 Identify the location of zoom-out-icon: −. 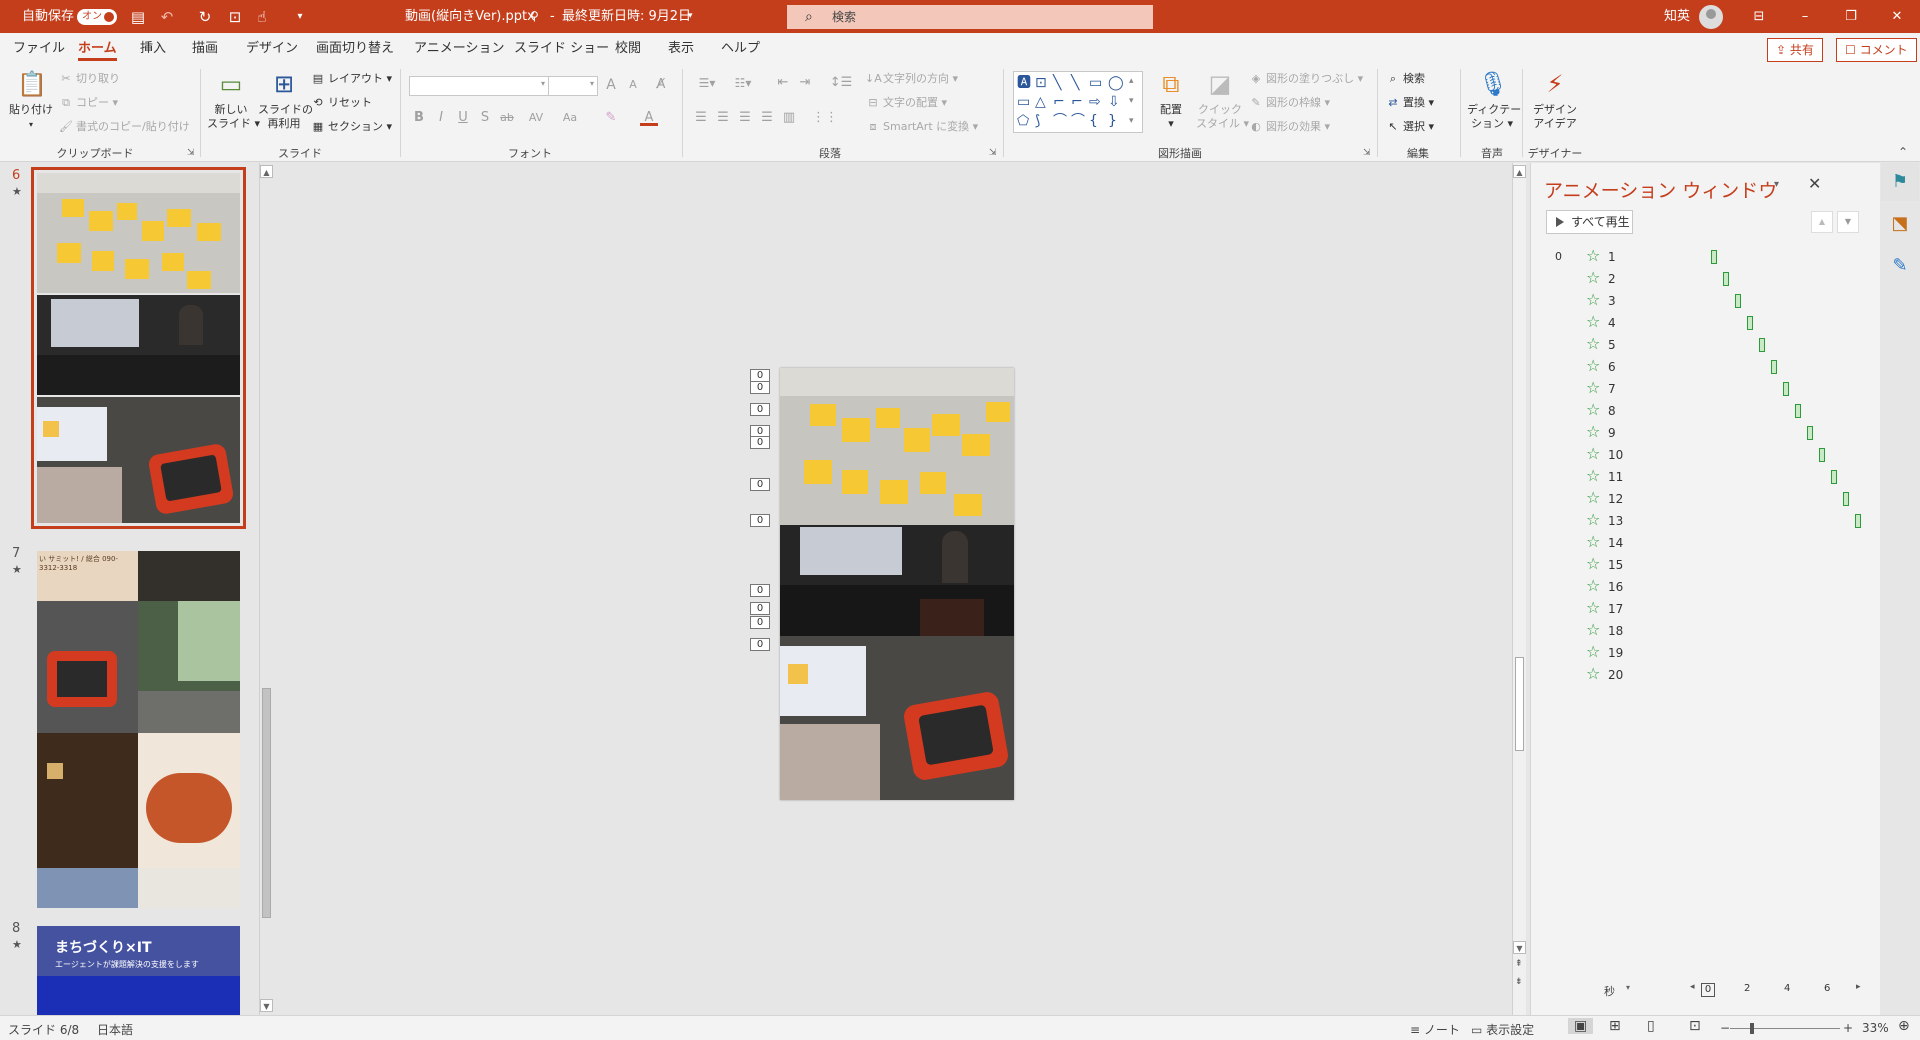
(1725, 1028).